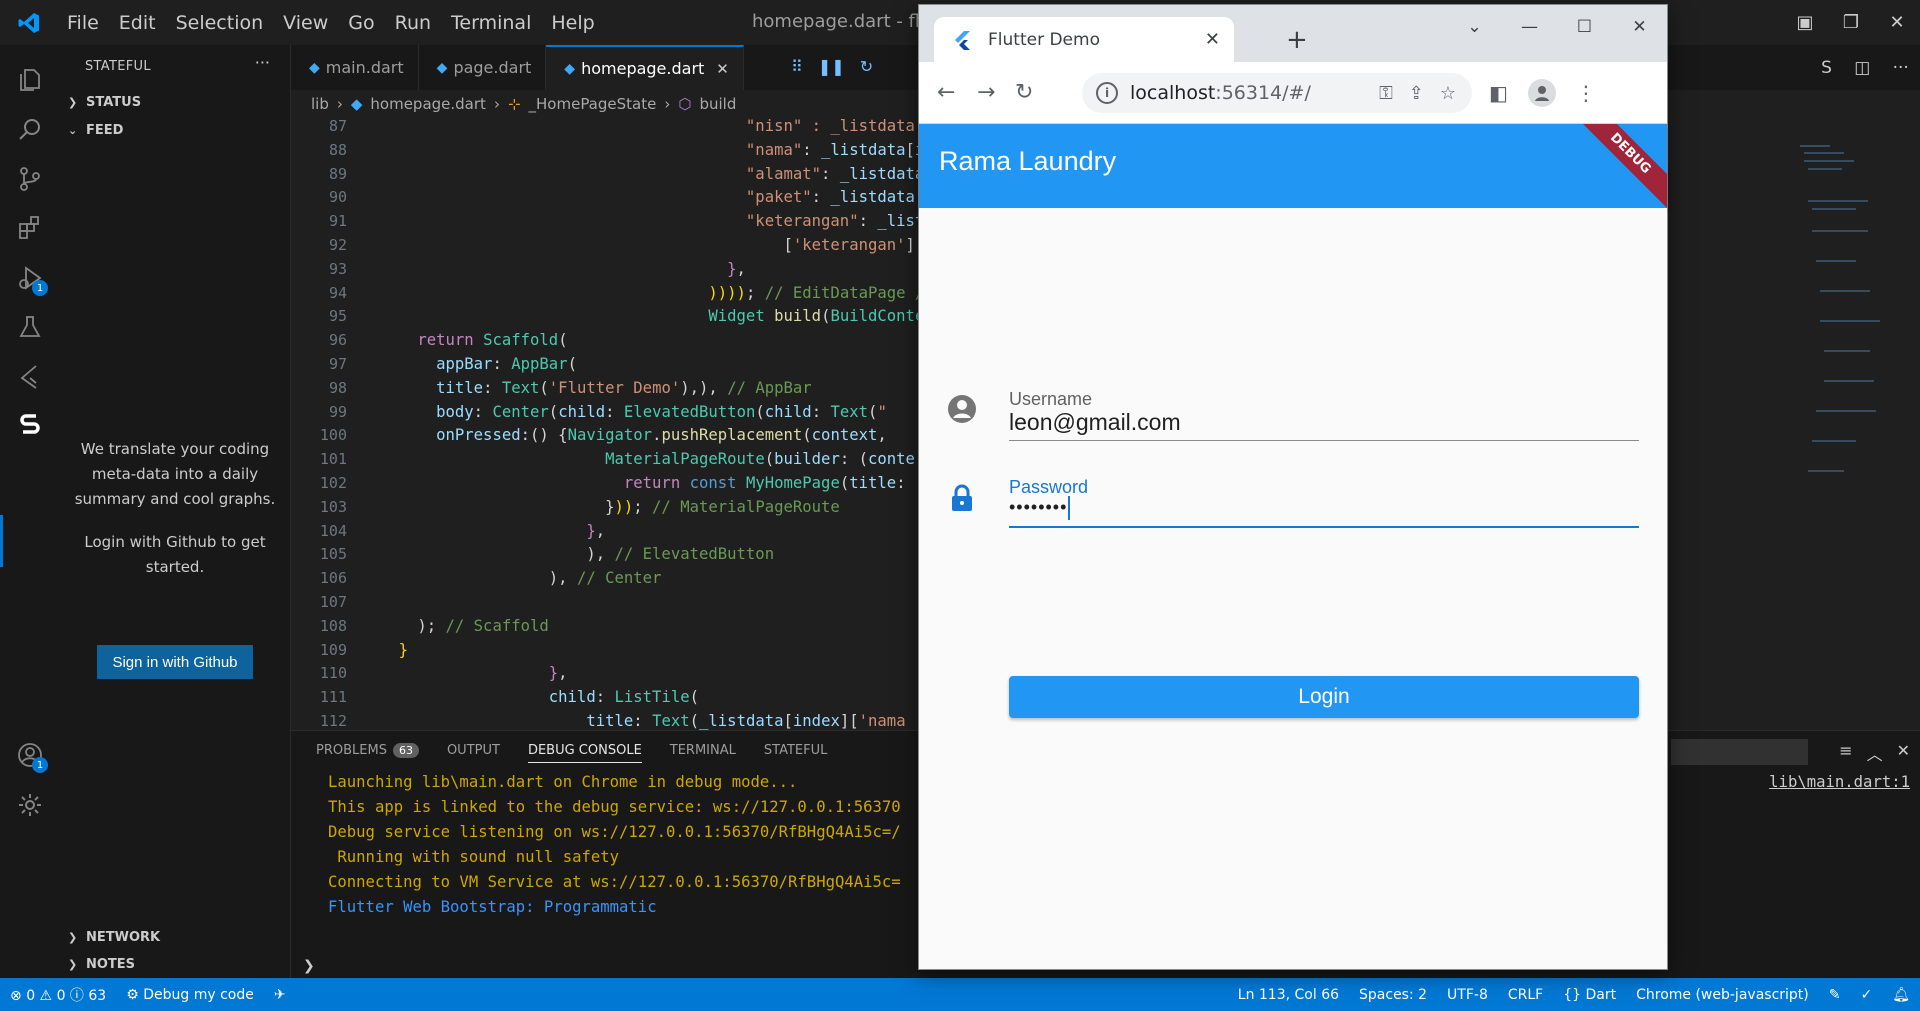  What do you see at coordinates (1254, 93) in the screenshot?
I see `url-text: localhost:56314/#/` at bounding box center [1254, 93].